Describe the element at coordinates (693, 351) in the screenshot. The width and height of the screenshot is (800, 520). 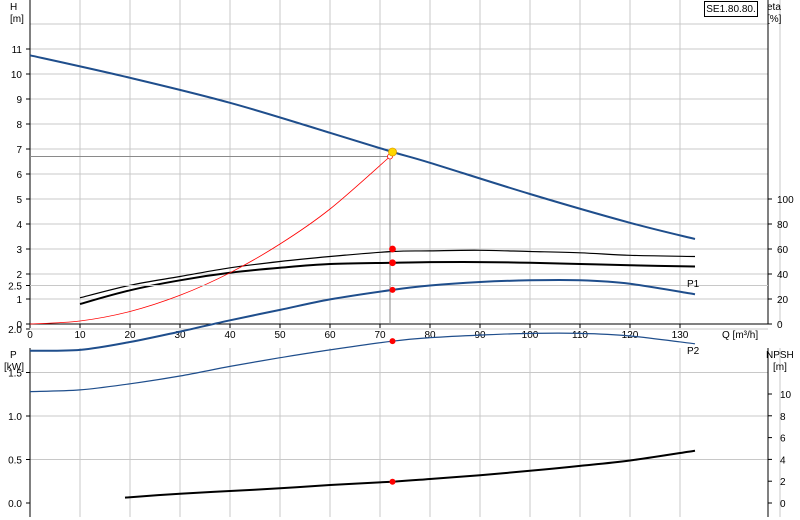
I see `series-label-p2: P2` at that location.